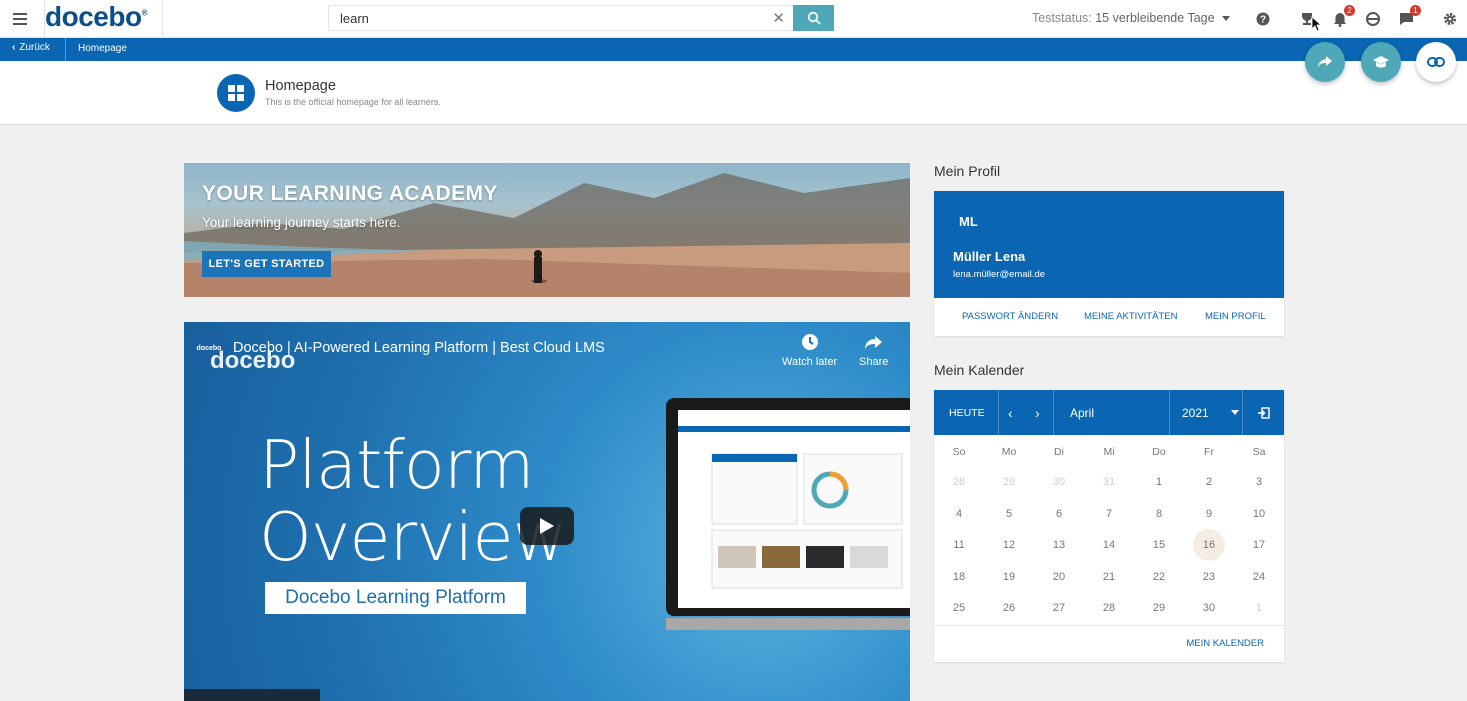 The image size is (1467, 701). What do you see at coordinates (1131, 18) in the screenshot?
I see `trial-status-dropdown: Teststatus: 15 verbleibende Tage` at bounding box center [1131, 18].